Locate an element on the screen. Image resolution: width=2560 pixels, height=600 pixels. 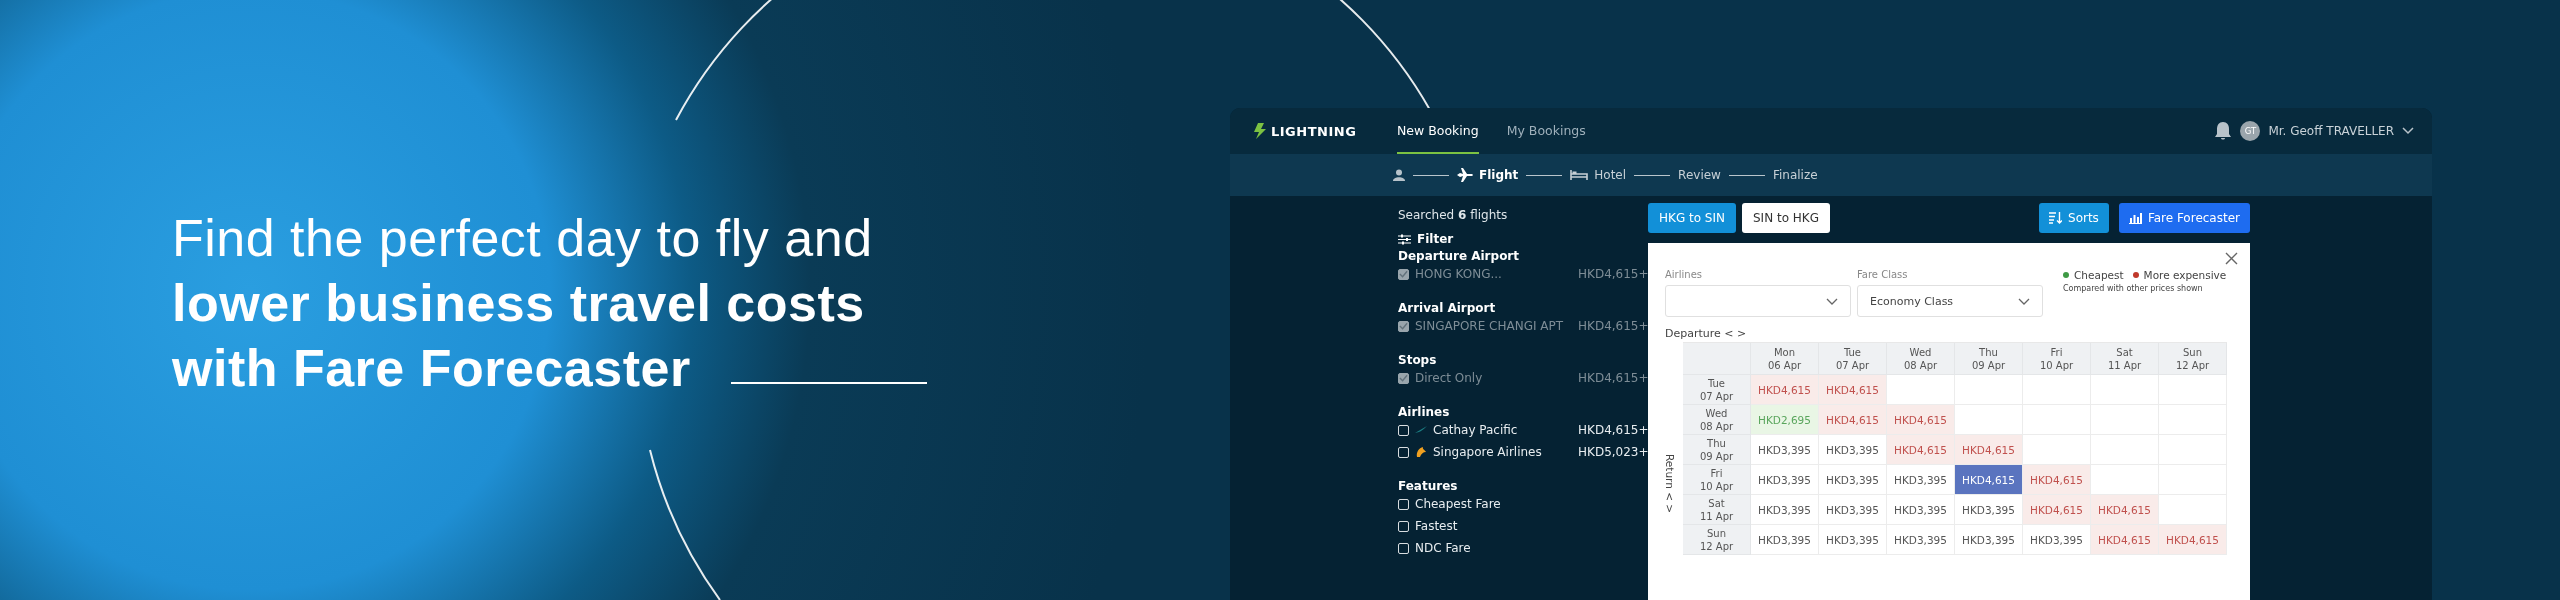
direction-tab: SIN to HKG is located at coordinates (1786, 218).